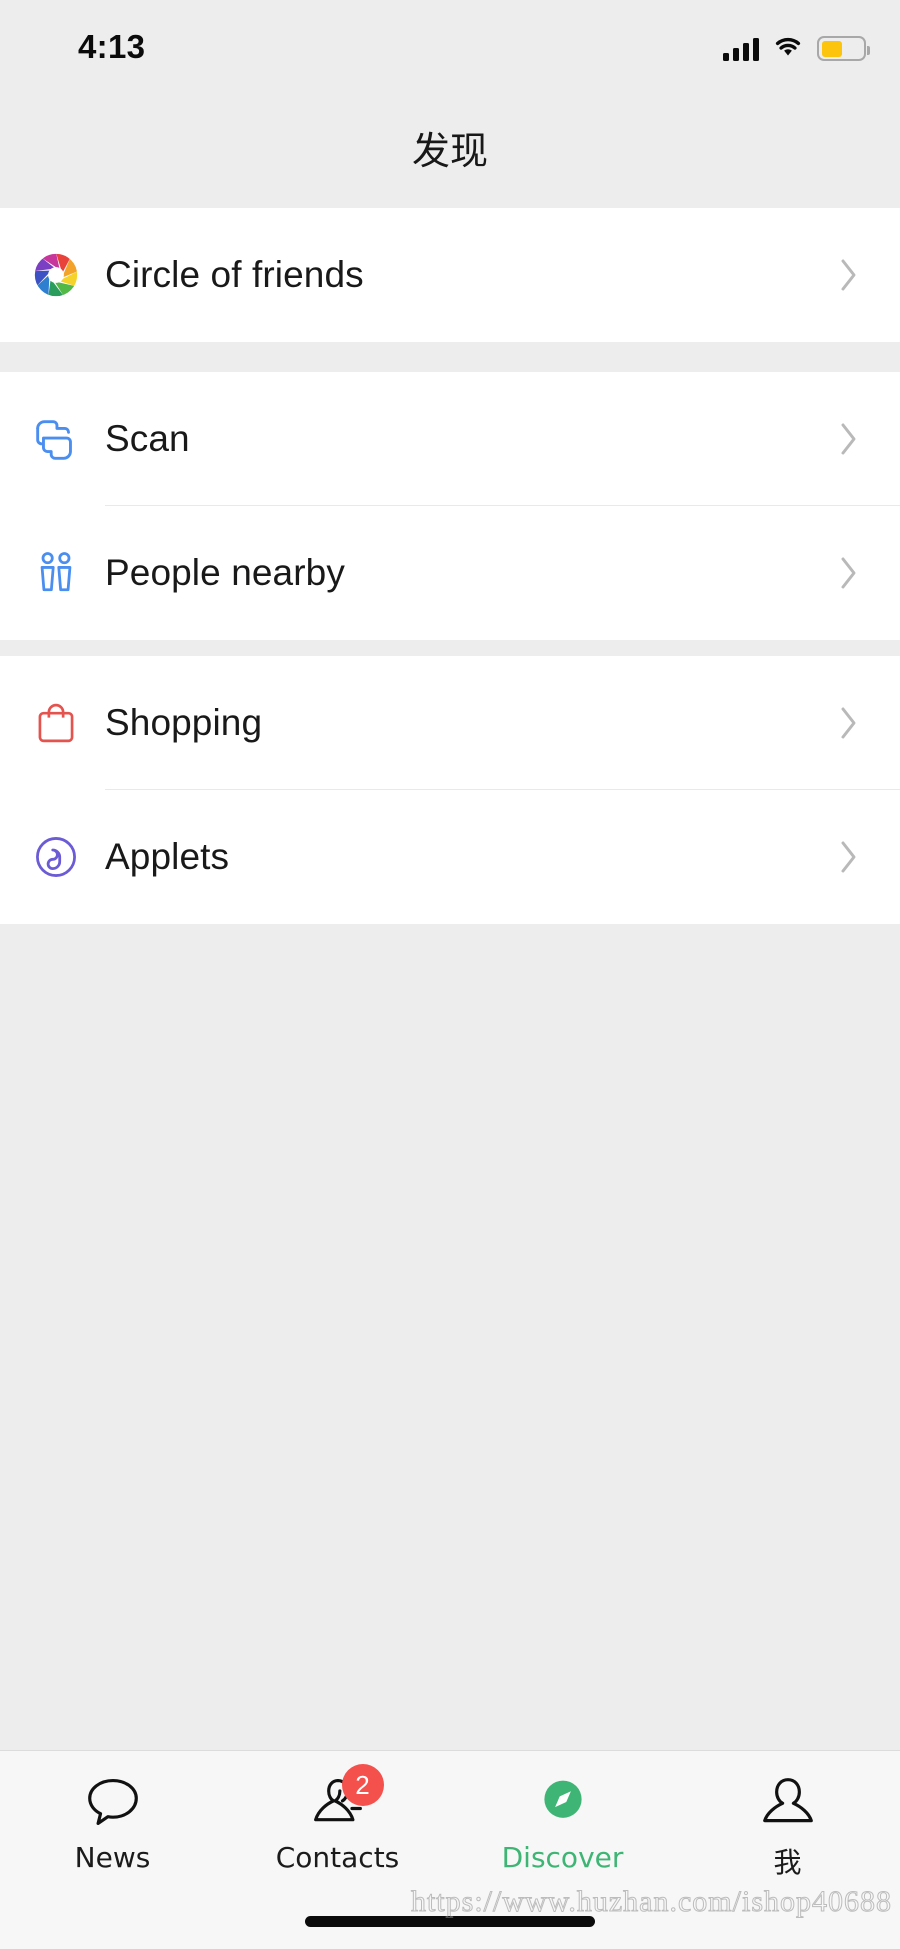 Image resolution: width=900 pixels, height=1949 pixels. What do you see at coordinates (450, 439) in the screenshot?
I see `list-item-scan: Scan` at bounding box center [450, 439].